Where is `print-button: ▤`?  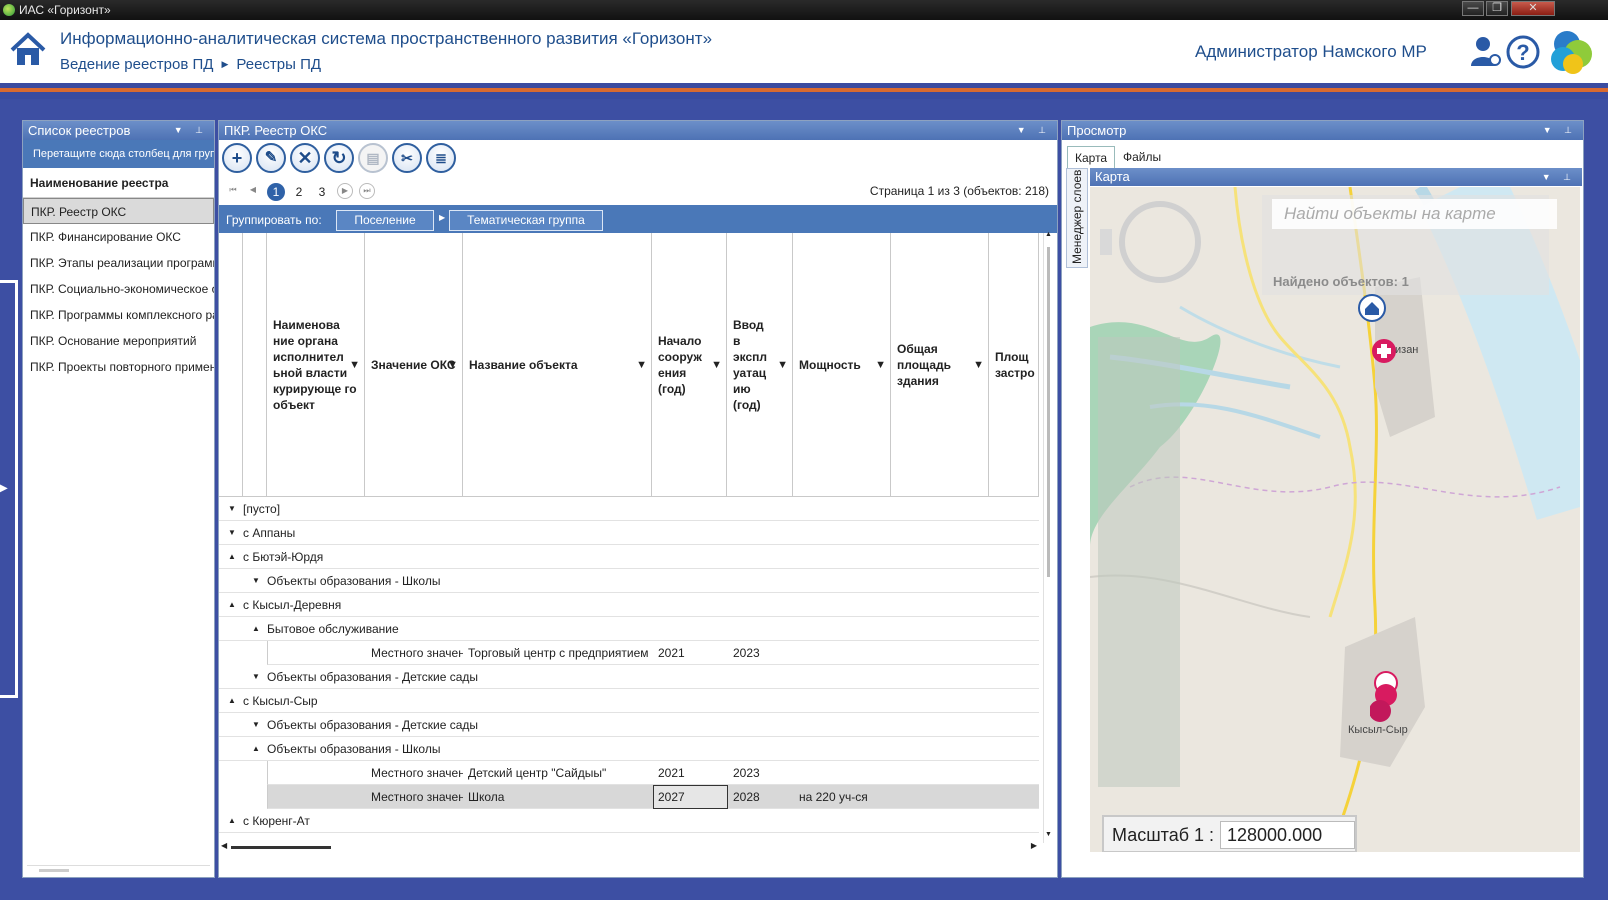 print-button: ▤ is located at coordinates (373, 158).